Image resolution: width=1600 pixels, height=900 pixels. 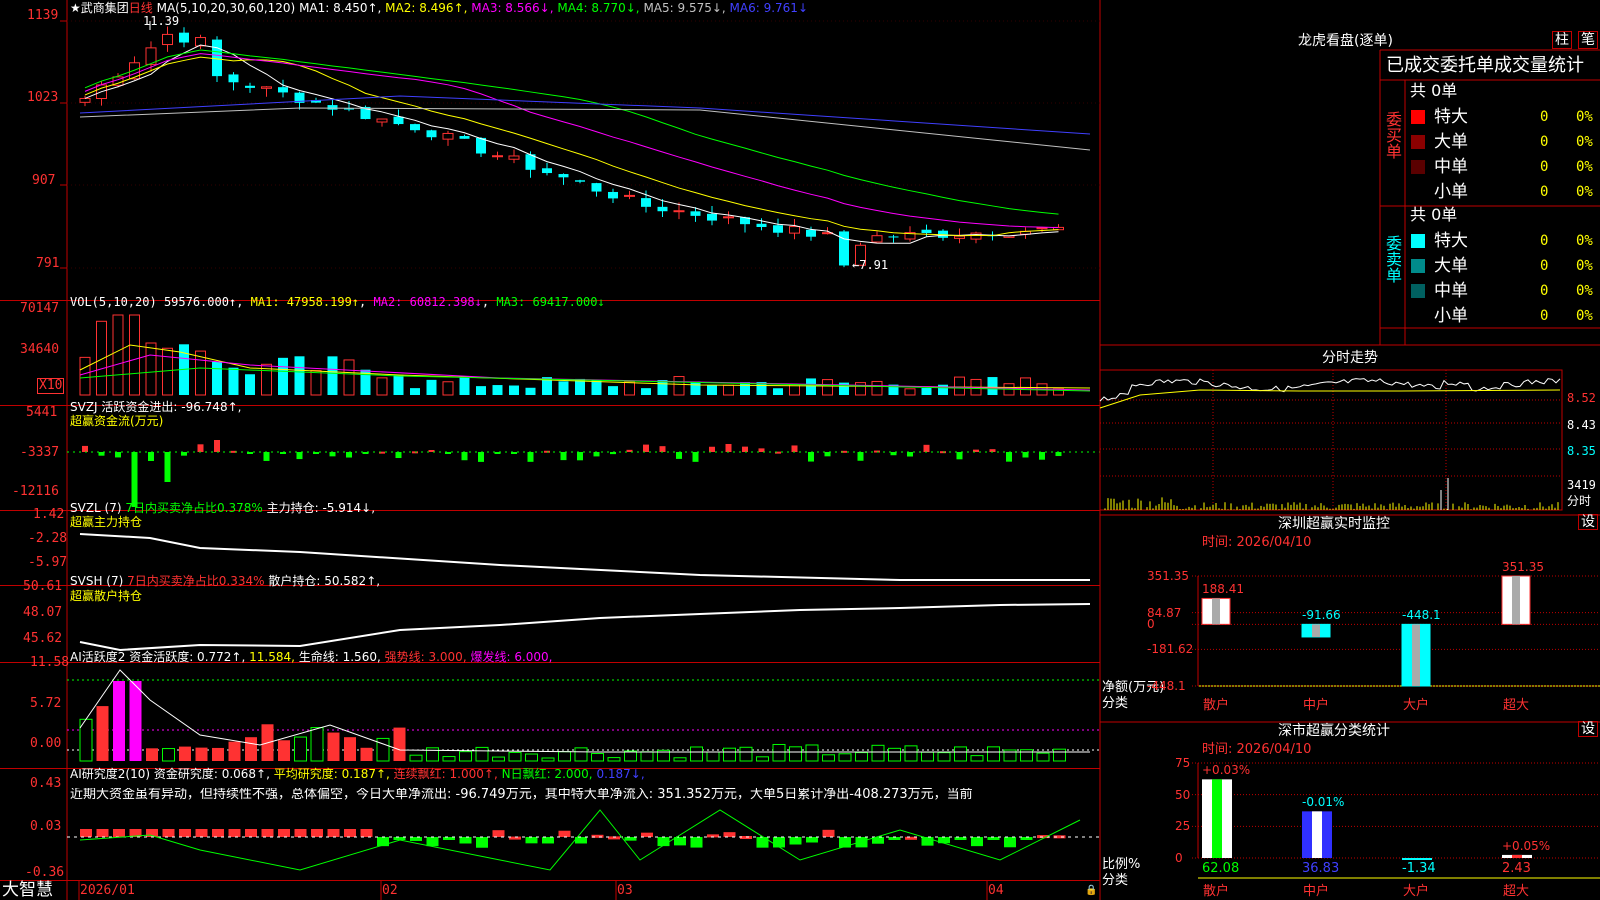 What do you see at coordinates (1581, 398) in the screenshot?
I see `fs-axis-label: 8.52` at bounding box center [1581, 398].